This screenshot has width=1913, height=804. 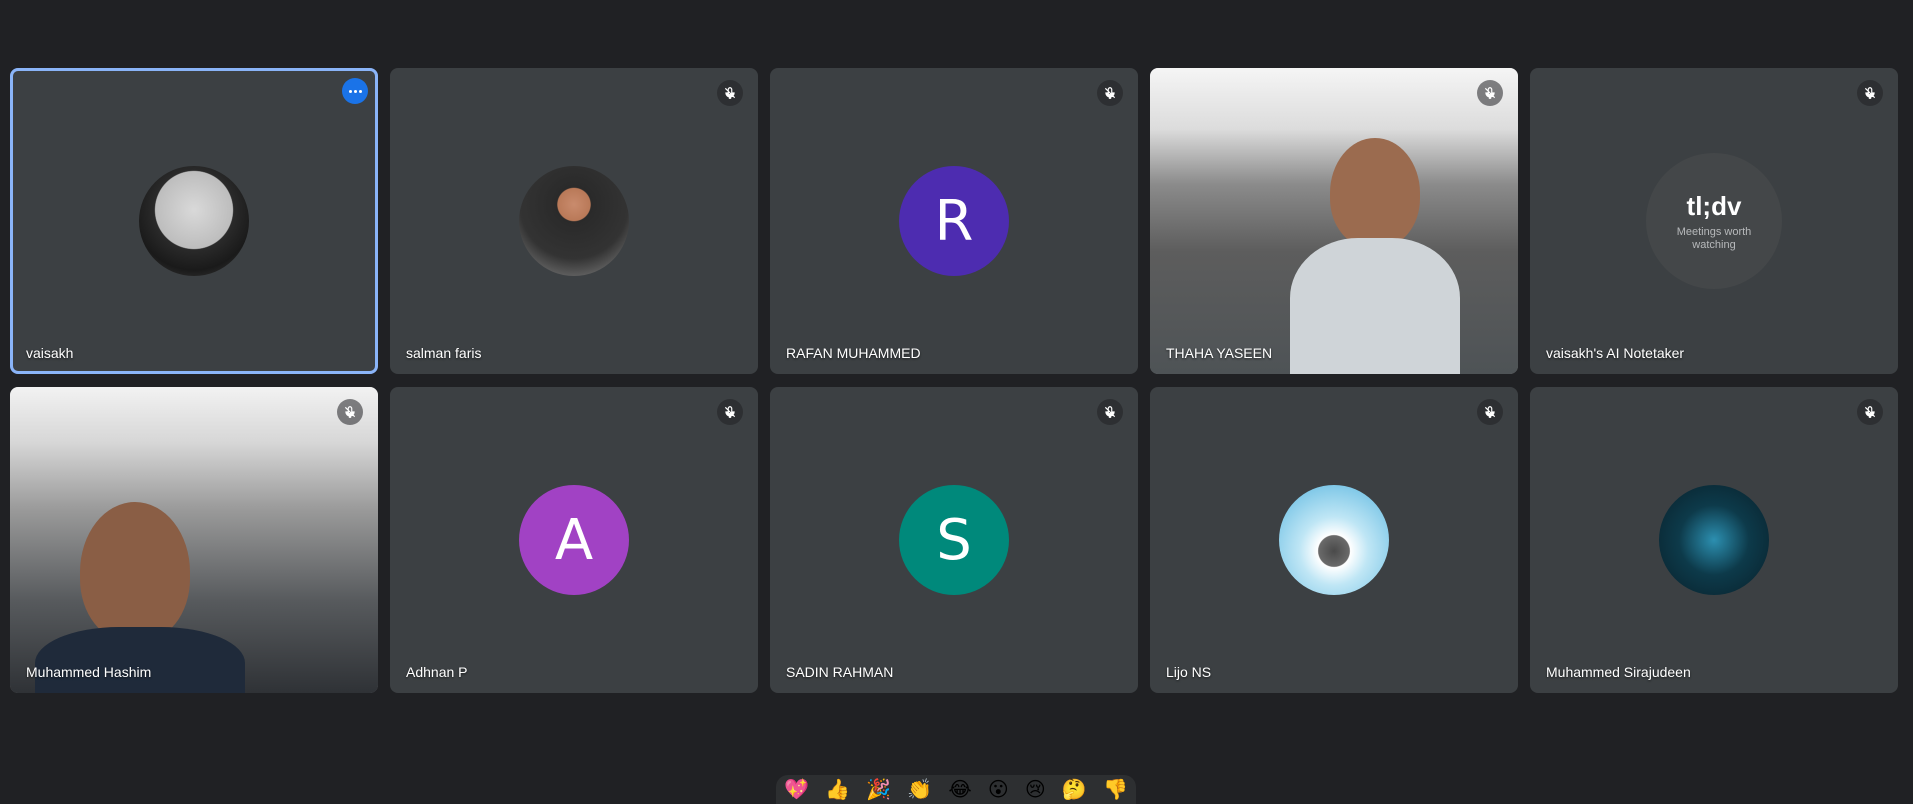 I want to click on party-popper-reaction: 🎉, so click(x=878, y=789).